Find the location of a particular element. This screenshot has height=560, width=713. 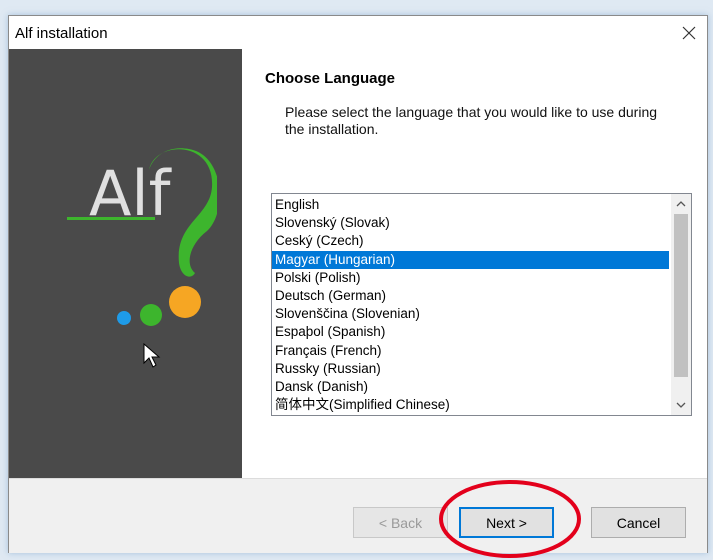

blue-dot is located at coordinates (124, 318).